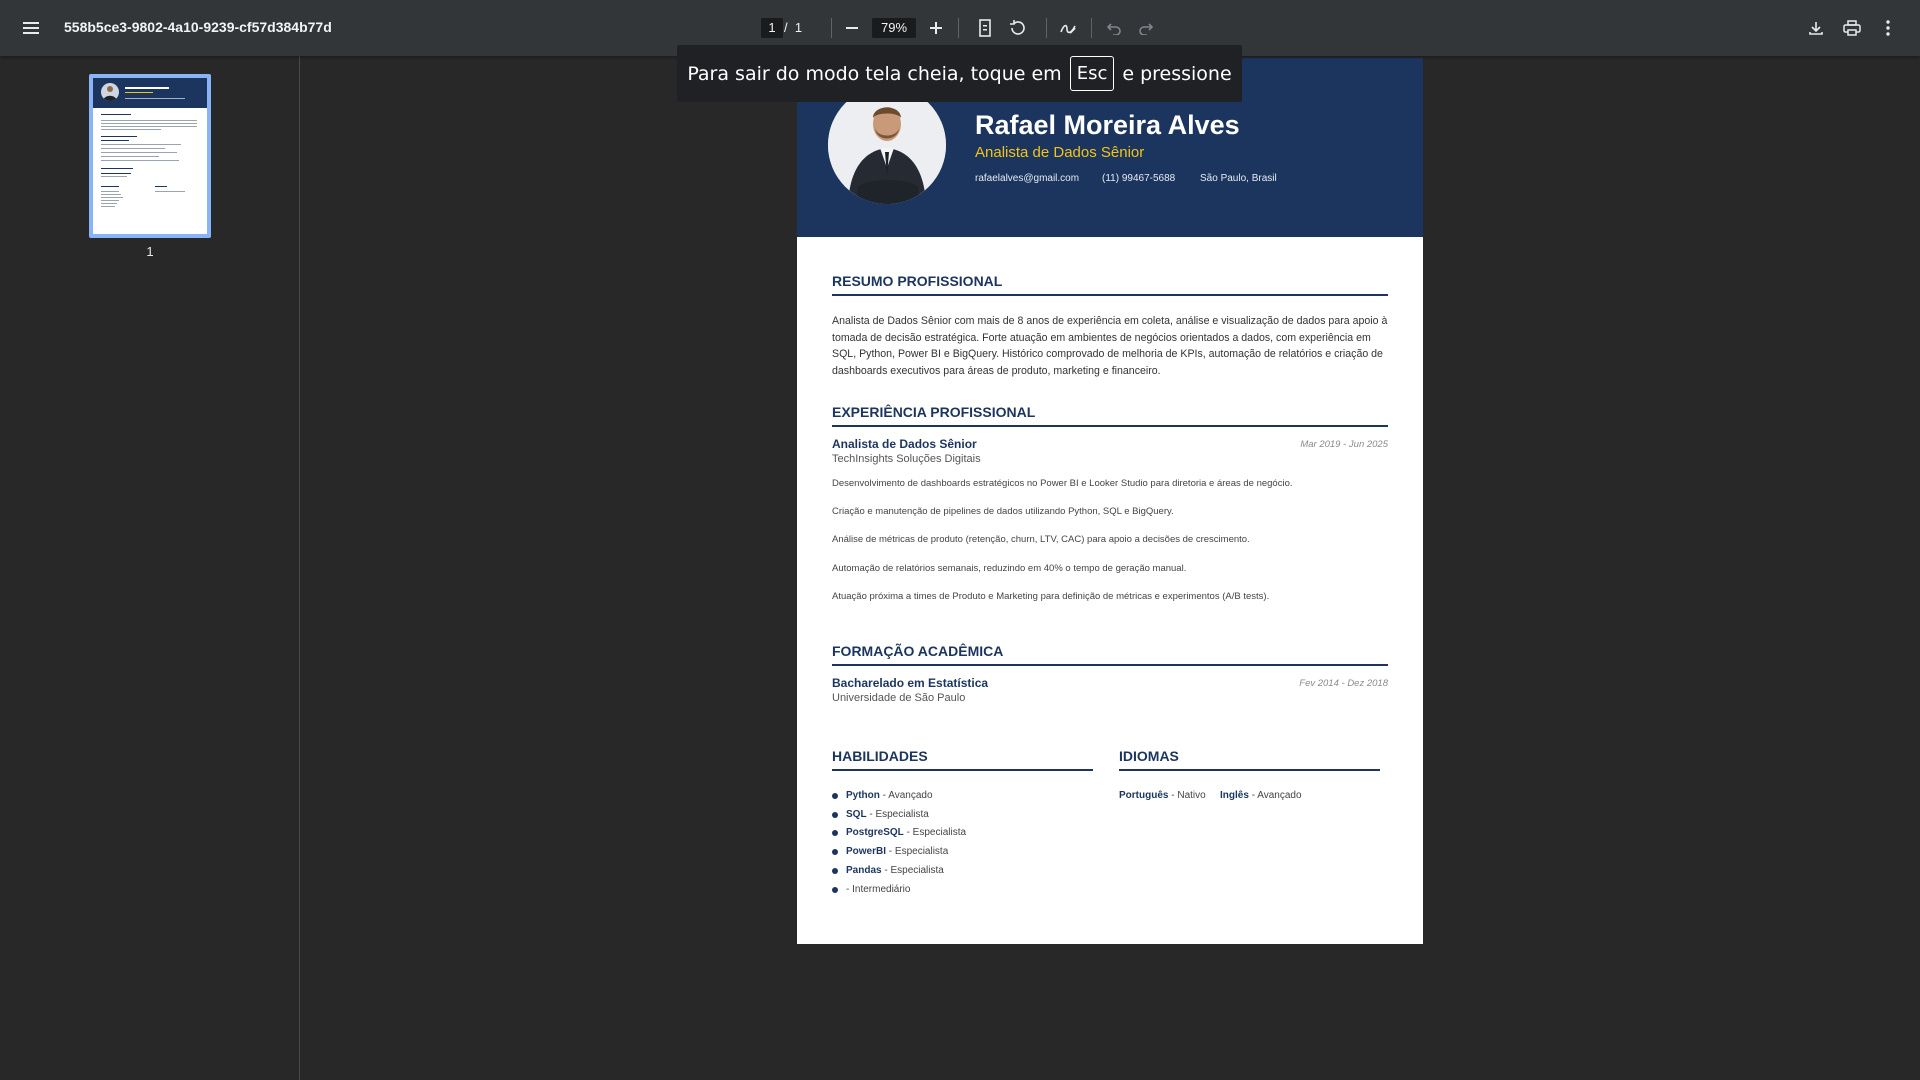  What do you see at coordinates (910, 683) in the screenshot?
I see `education-degree: Bacharelado em Estatística` at bounding box center [910, 683].